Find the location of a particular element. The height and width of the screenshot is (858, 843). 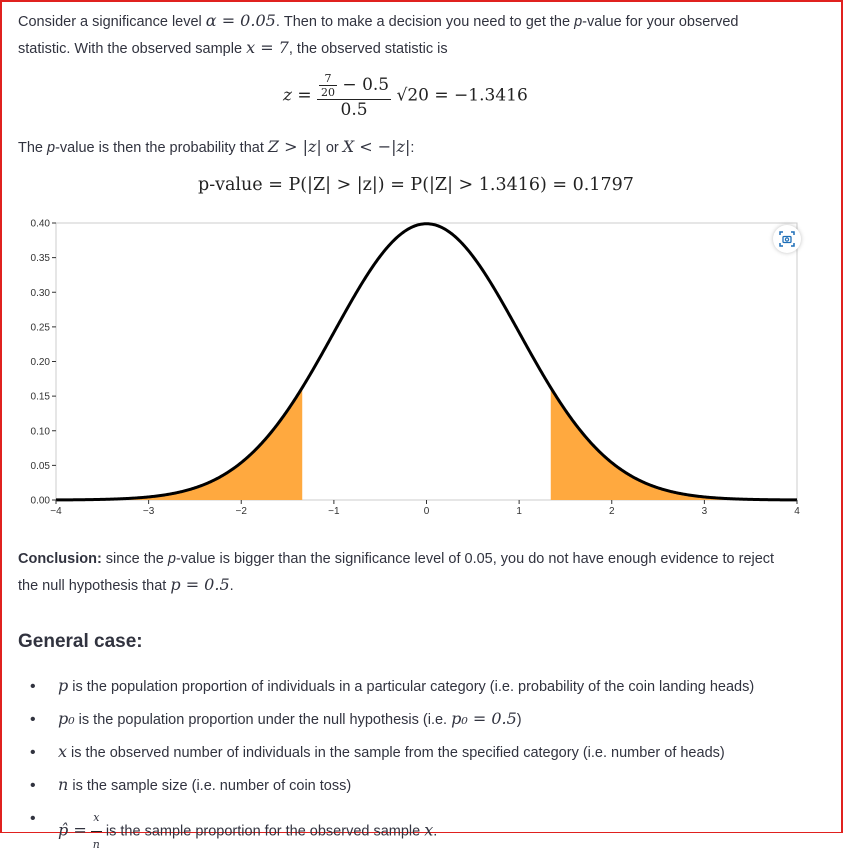

conclusion-line-2: the null hypothesis that p = 0.5. is located at coordinates (418, 585).